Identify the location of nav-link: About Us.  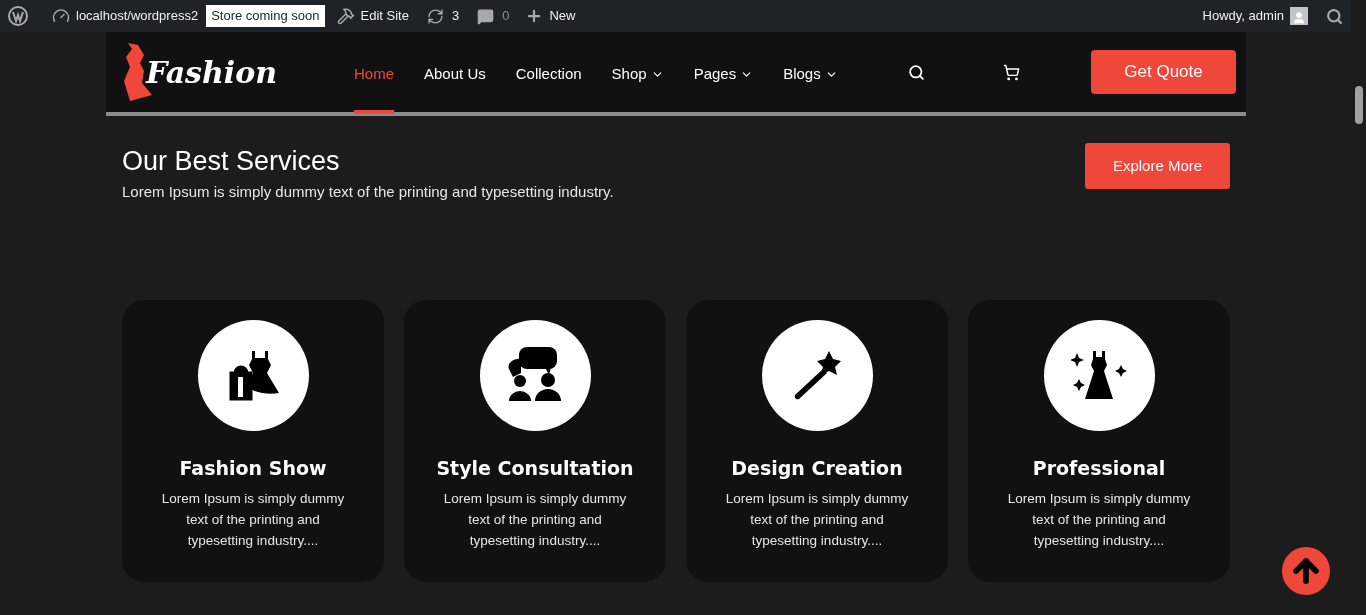
(455, 74).